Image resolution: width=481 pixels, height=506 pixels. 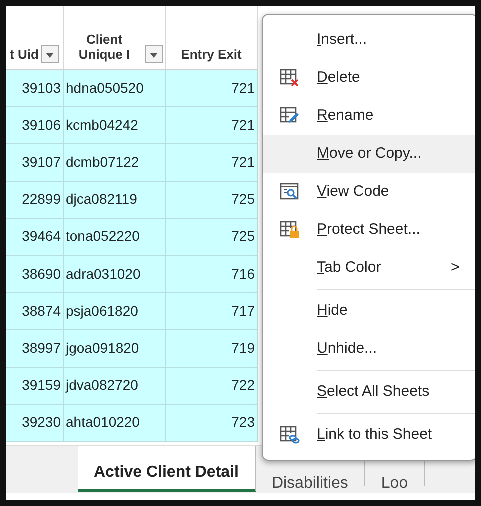 I want to click on table-cell: 39464, so click(x=35, y=237).